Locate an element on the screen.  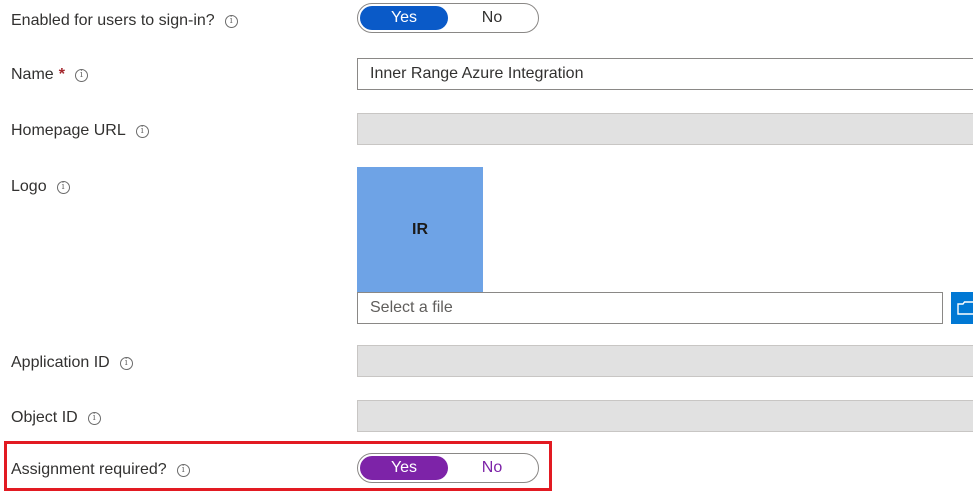
browse-file-button is located at coordinates (962, 308).